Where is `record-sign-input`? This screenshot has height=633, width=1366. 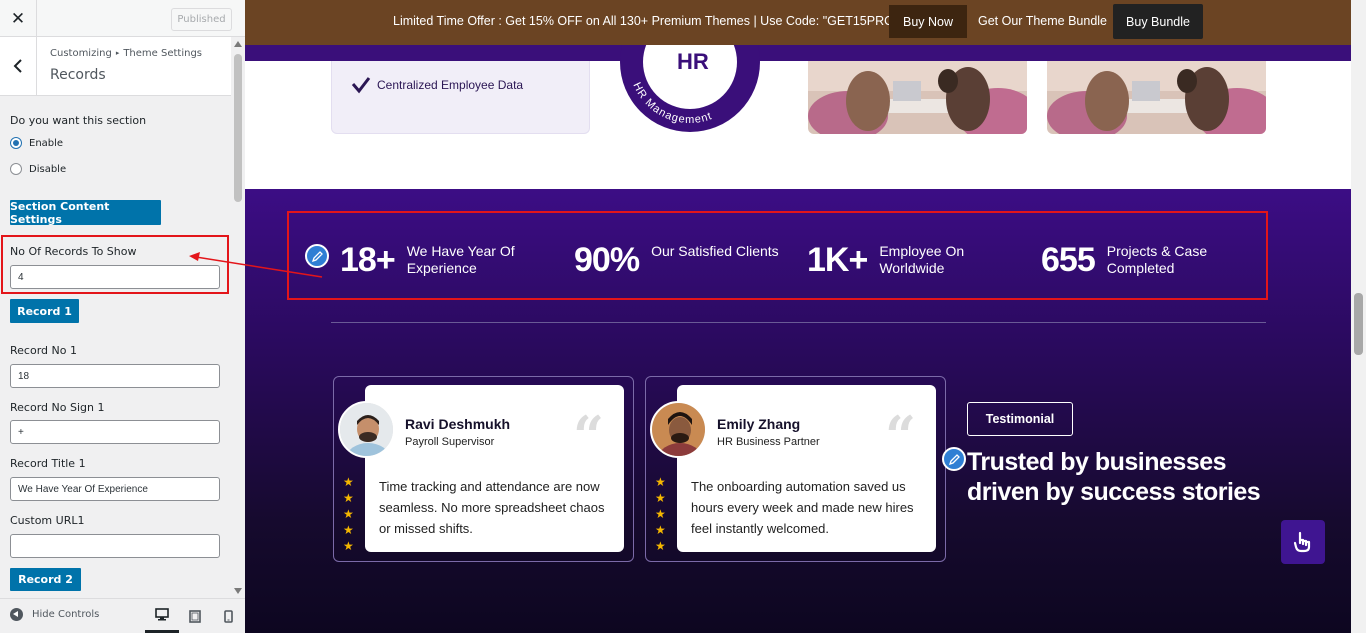 record-sign-input is located at coordinates (115, 432).